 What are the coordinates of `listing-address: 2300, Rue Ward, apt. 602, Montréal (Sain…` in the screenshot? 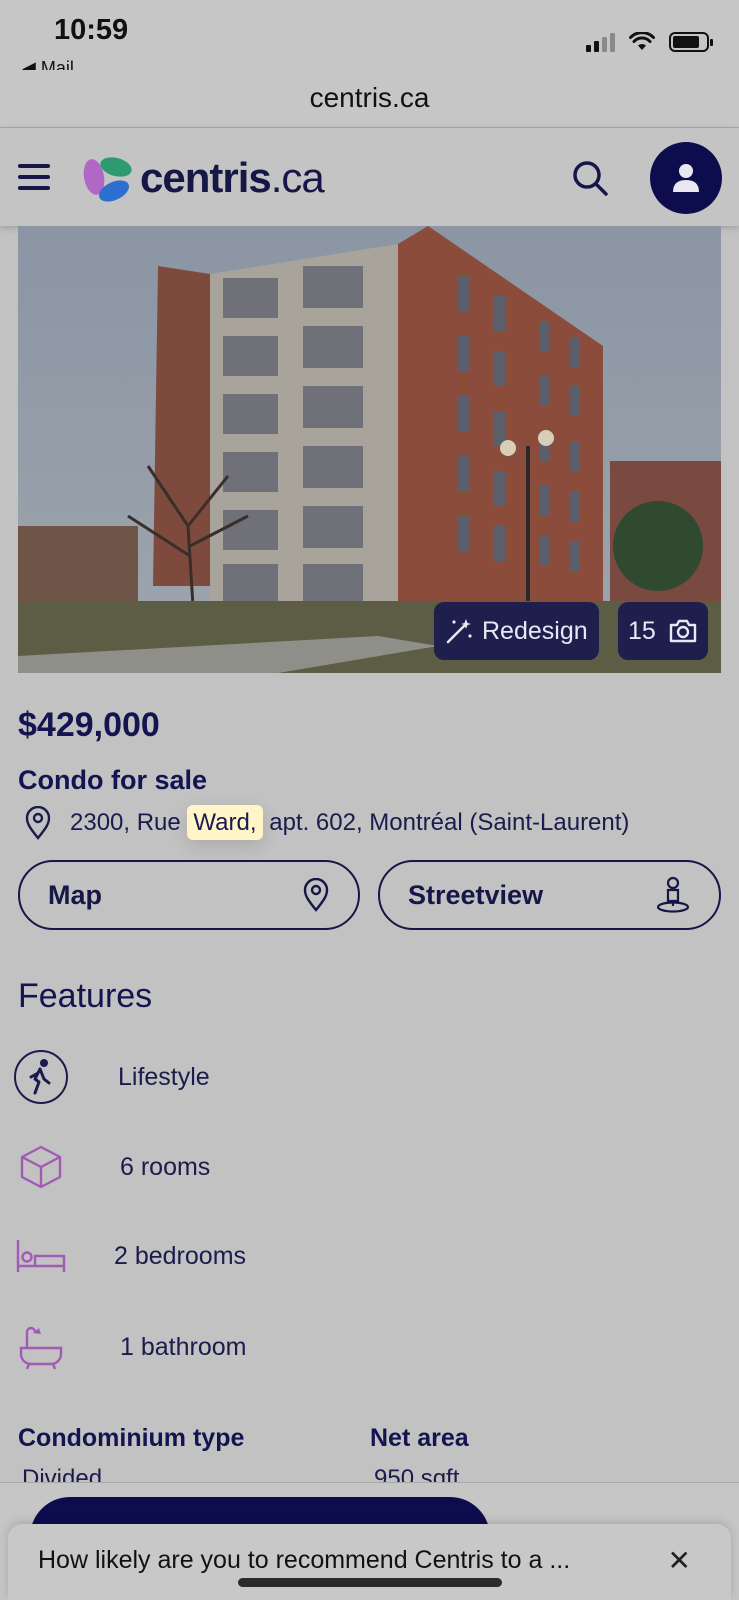 It's located at (349, 822).